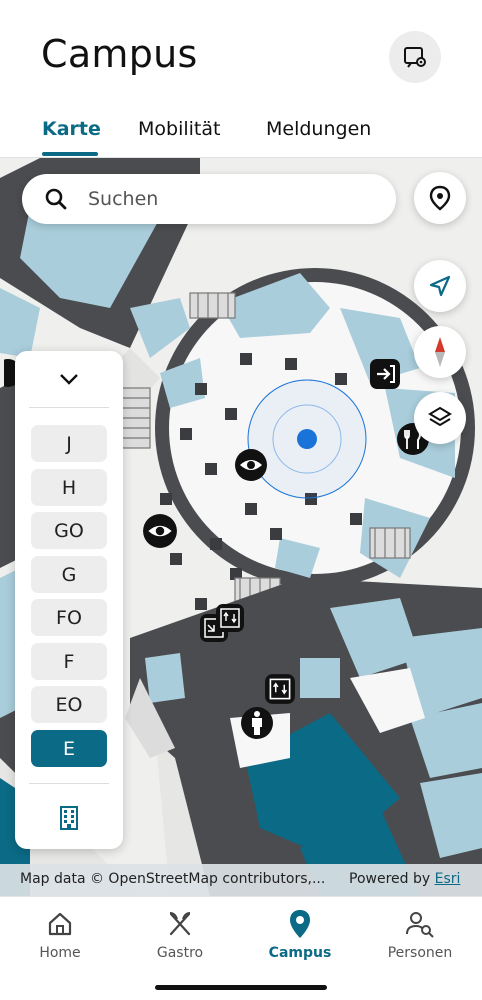 The height and width of the screenshot is (1000, 482). I want to click on map-settings-button, so click(415, 57).